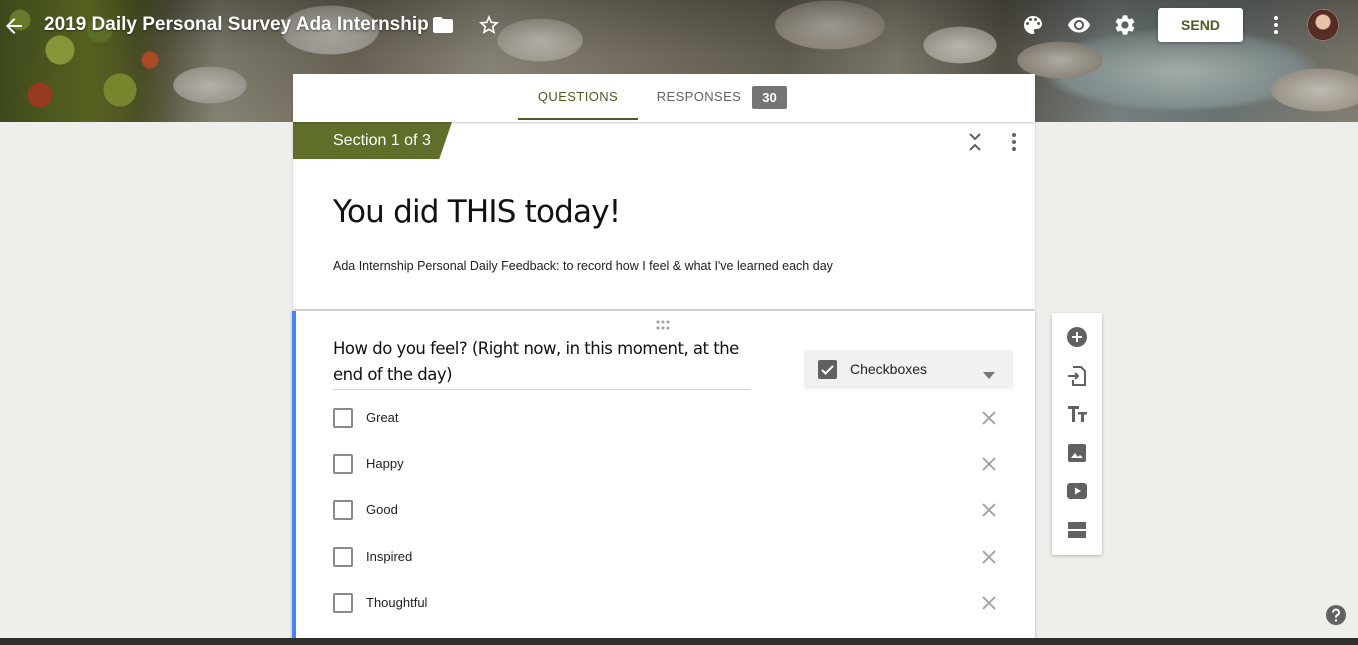  I want to click on option-row: Inspired, so click(673, 557).